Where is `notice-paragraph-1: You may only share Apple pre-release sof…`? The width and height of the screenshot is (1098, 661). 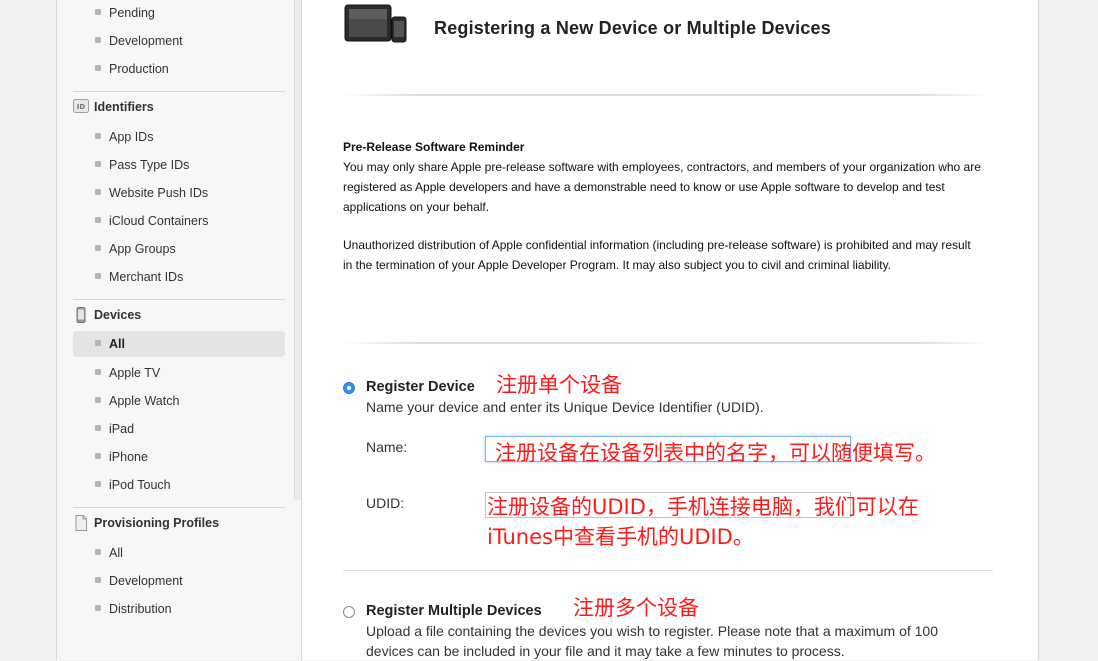 notice-paragraph-1: You may only share Apple pre-release sof… is located at coordinates (662, 187).